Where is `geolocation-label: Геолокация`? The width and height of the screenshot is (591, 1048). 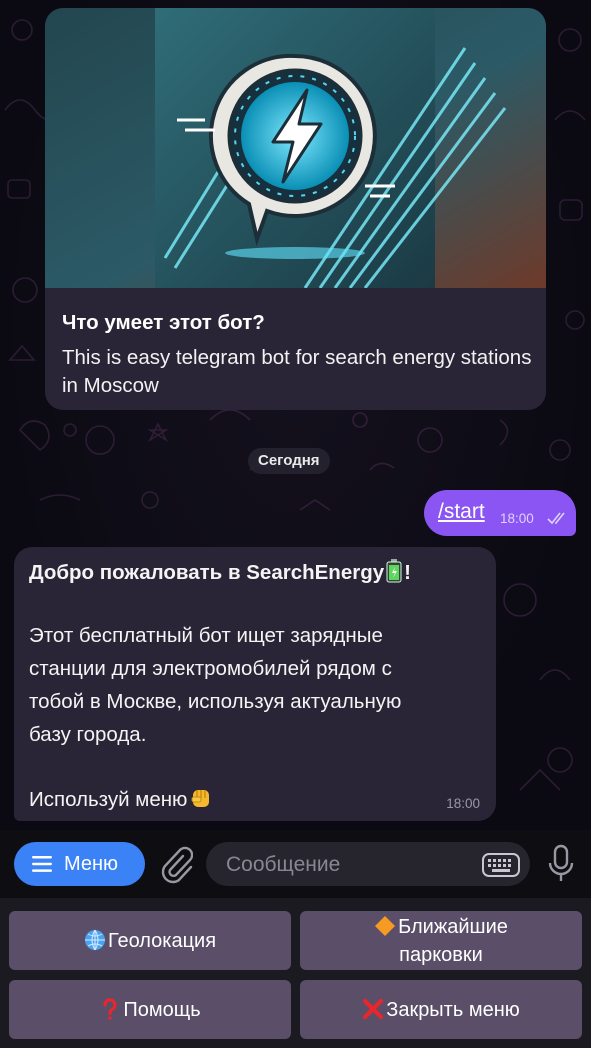 geolocation-label: Геолокация is located at coordinates (162, 940).